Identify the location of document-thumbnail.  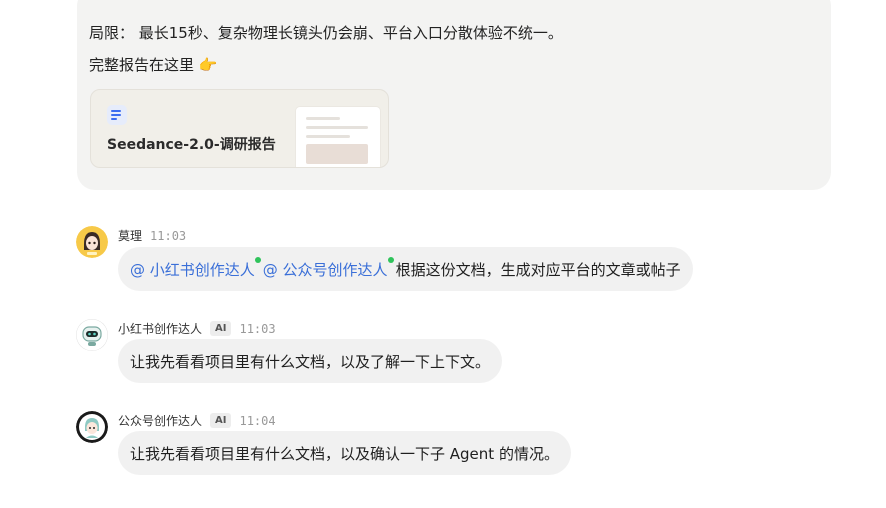
(338, 137).